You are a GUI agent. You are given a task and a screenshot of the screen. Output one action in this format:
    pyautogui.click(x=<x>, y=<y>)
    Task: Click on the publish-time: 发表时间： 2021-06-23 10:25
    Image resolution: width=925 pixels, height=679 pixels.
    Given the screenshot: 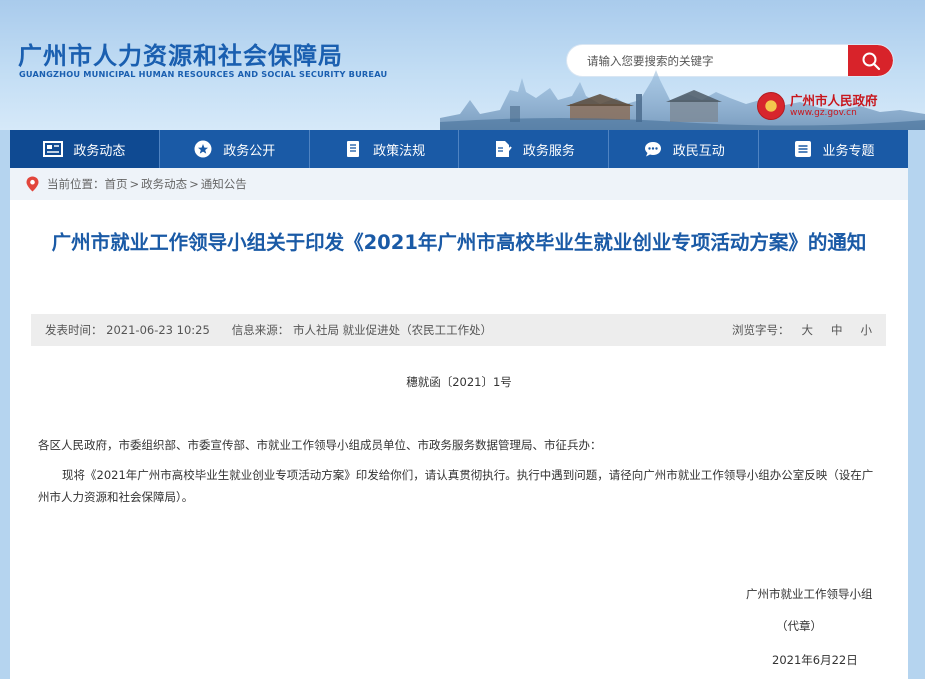 What is the action you would take?
    pyautogui.click(x=127, y=330)
    